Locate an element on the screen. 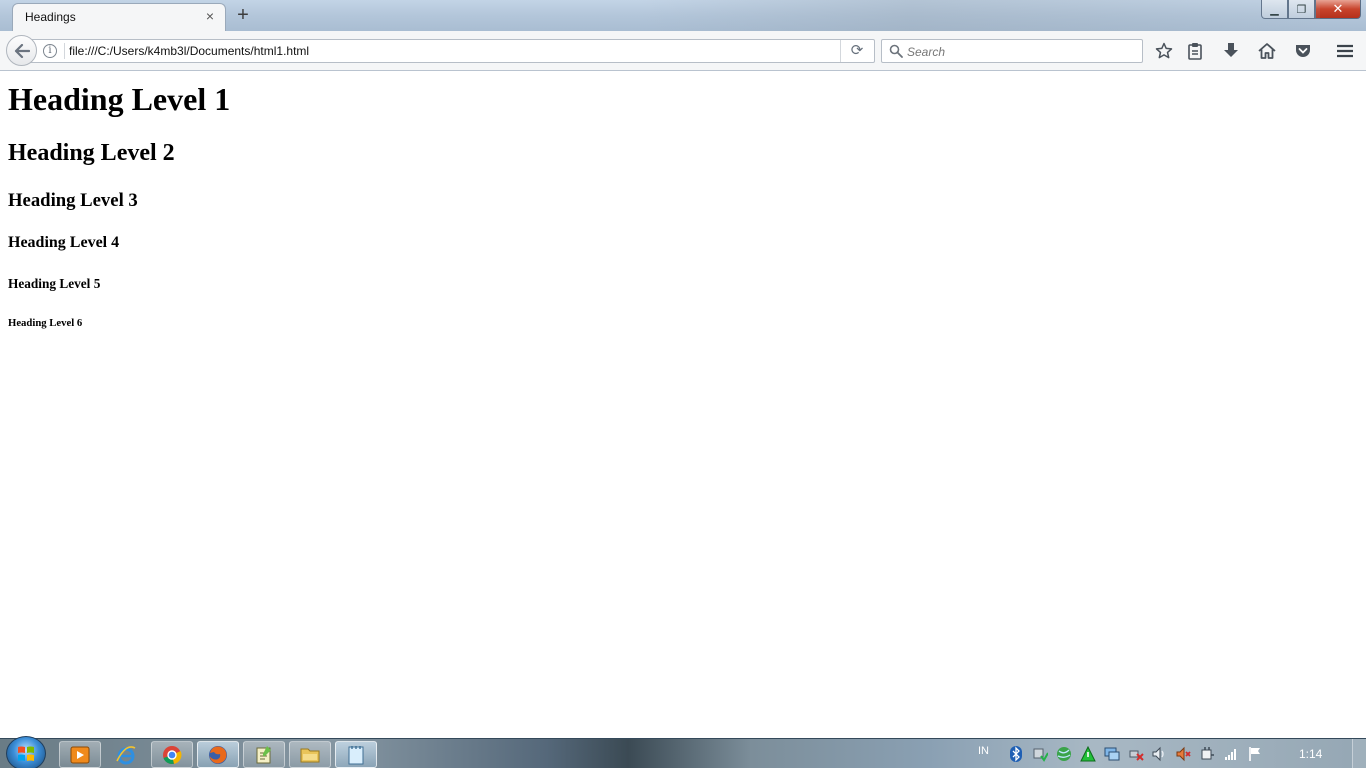  muted-speaker-icon is located at coordinates (1183, 754).